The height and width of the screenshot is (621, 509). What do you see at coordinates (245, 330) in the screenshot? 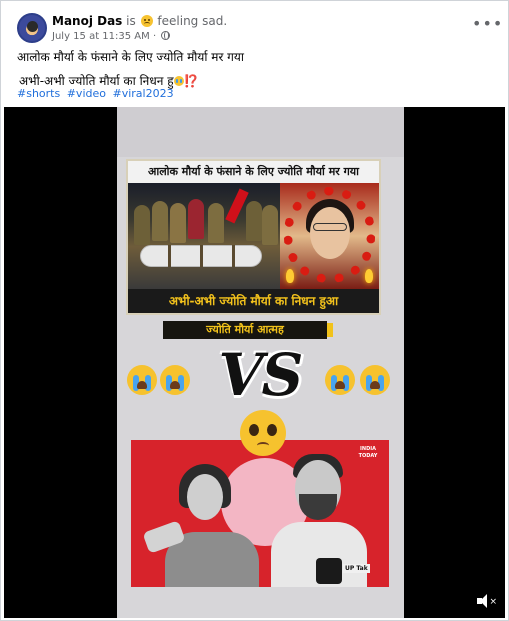
I see `video-subtitle: ज्योति मौर्या आत्मह` at bounding box center [245, 330].